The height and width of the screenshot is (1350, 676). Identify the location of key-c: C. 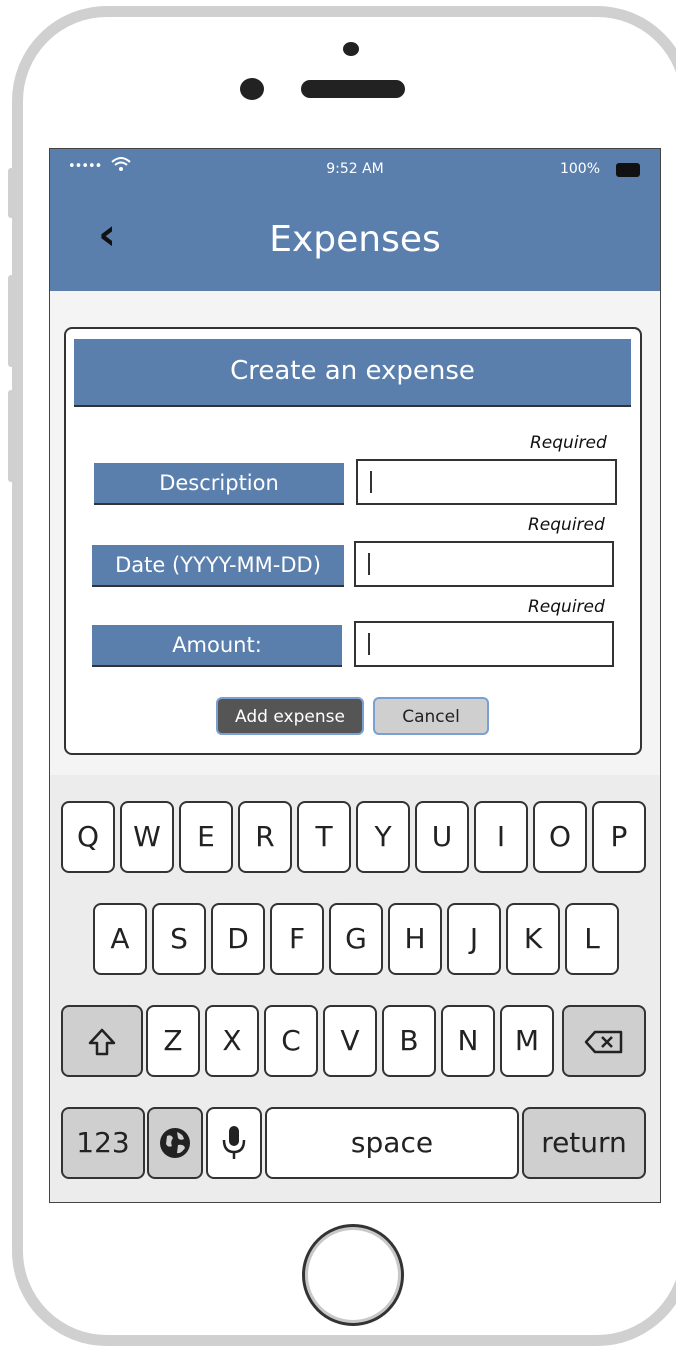
(291, 1041).